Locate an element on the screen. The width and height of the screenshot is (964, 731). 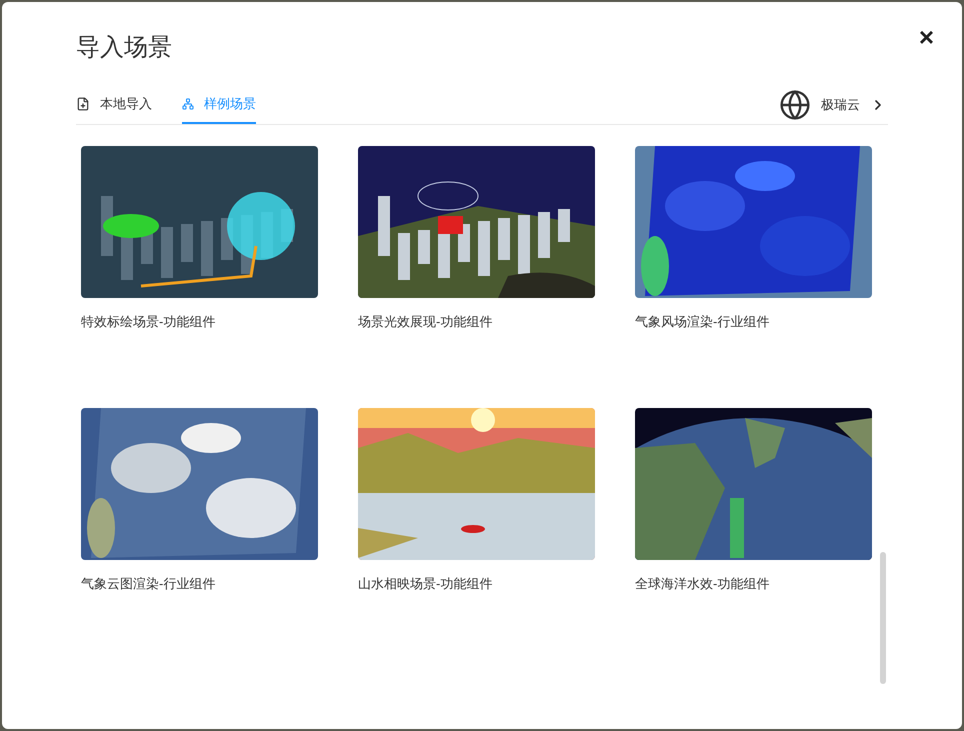
scene-title: 场景光效展现-功能组件 is located at coordinates (426, 322).